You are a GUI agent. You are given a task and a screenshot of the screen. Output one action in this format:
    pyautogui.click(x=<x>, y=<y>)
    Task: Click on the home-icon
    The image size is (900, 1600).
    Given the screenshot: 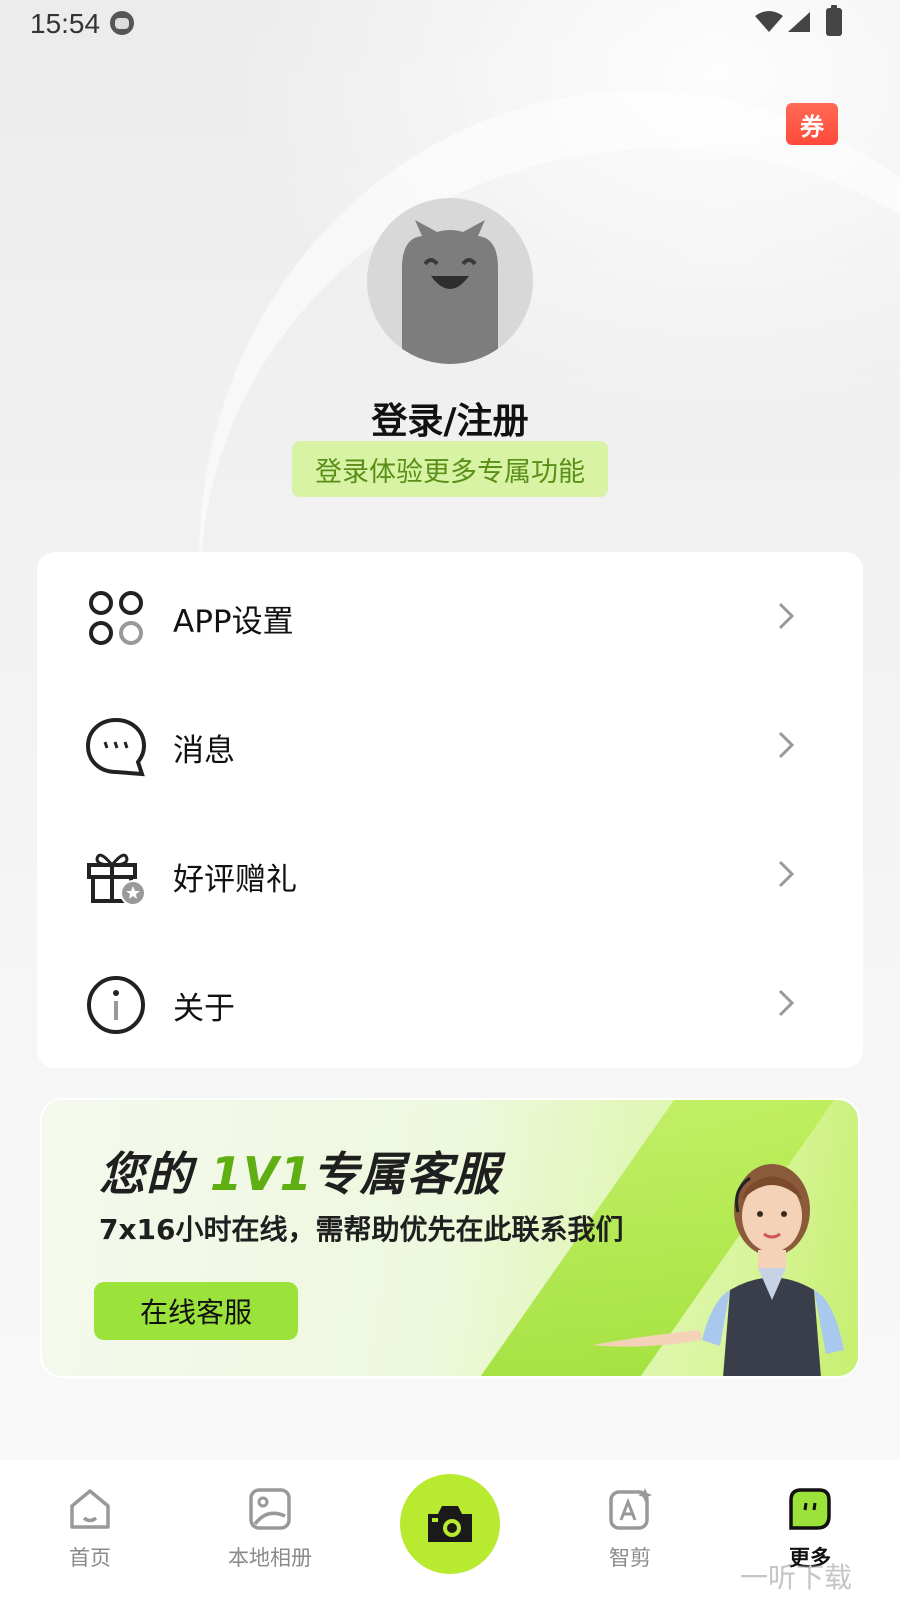 What is the action you would take?
    pyautogui.click(x=90, y=1509)
    